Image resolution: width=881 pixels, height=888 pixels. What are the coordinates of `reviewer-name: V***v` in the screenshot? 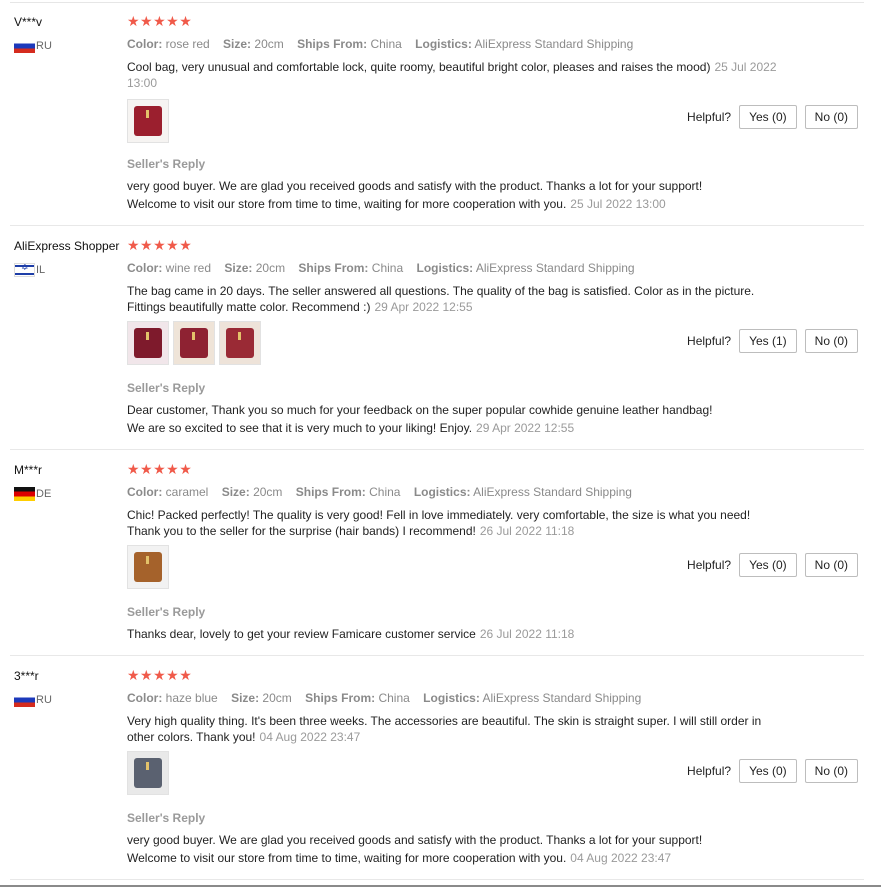 It's located at (28, 22).